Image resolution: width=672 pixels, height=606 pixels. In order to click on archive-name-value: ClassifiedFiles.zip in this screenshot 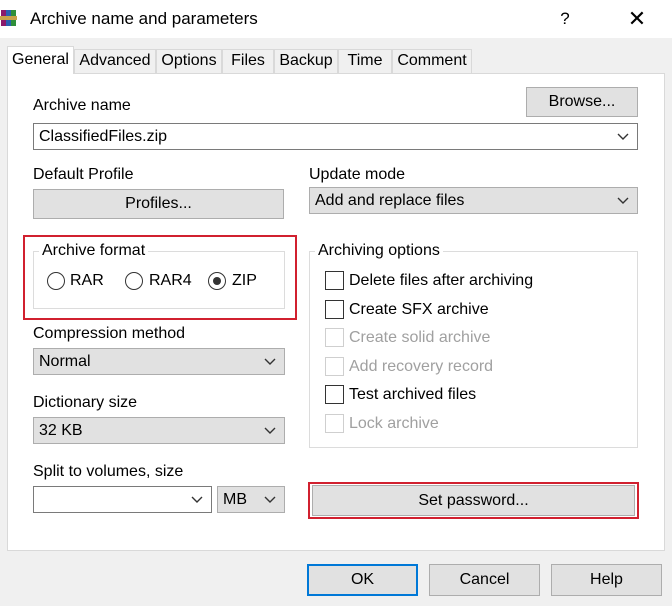, I will do `click(103, 136)`.